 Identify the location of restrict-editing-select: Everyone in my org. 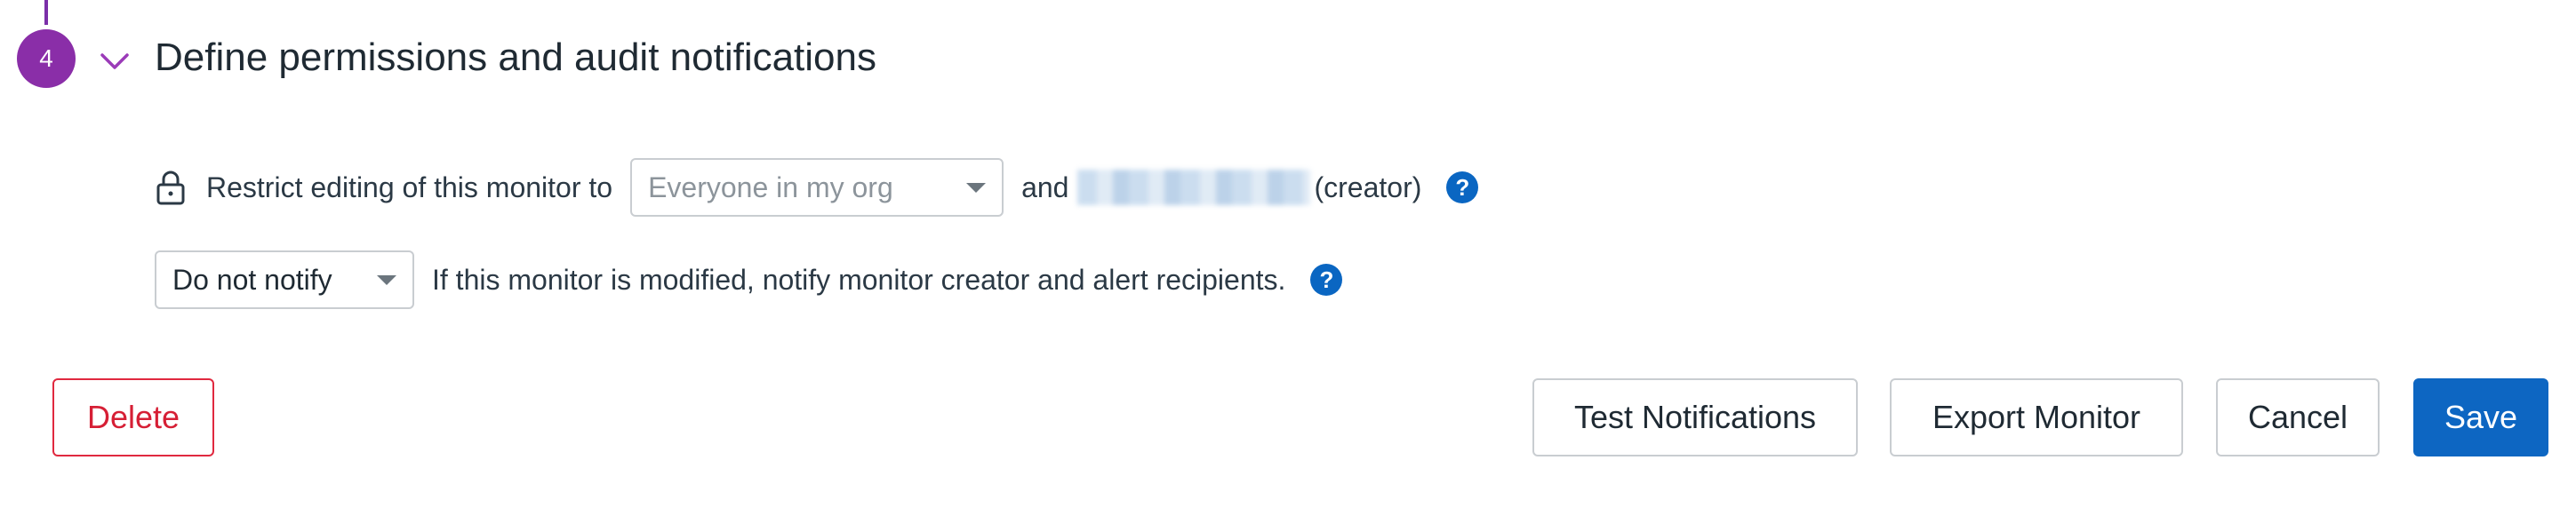
(817, 187).